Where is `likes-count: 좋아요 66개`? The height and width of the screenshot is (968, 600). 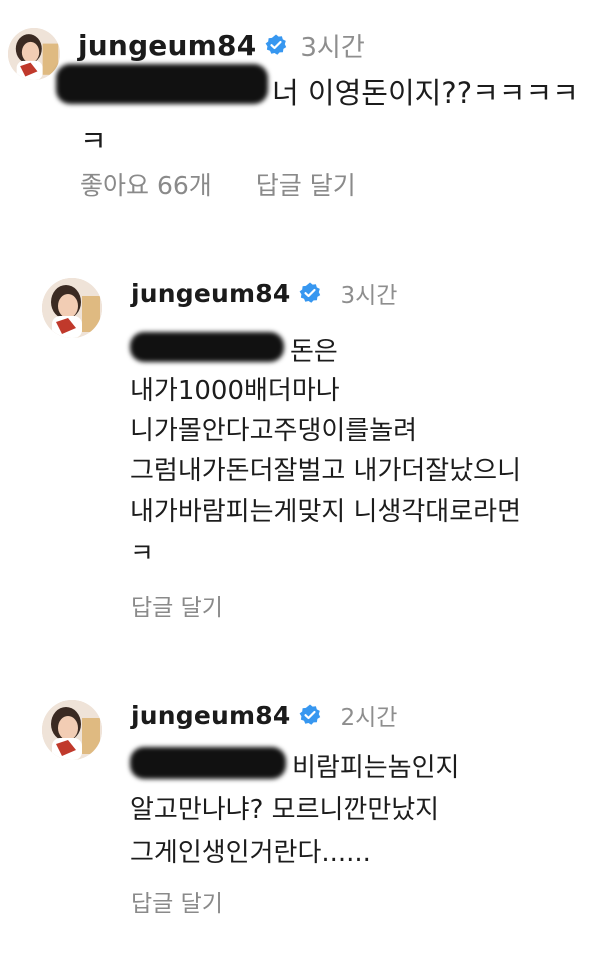 likes-count: 좋아요 66개 is located at coordinates (146, 184).